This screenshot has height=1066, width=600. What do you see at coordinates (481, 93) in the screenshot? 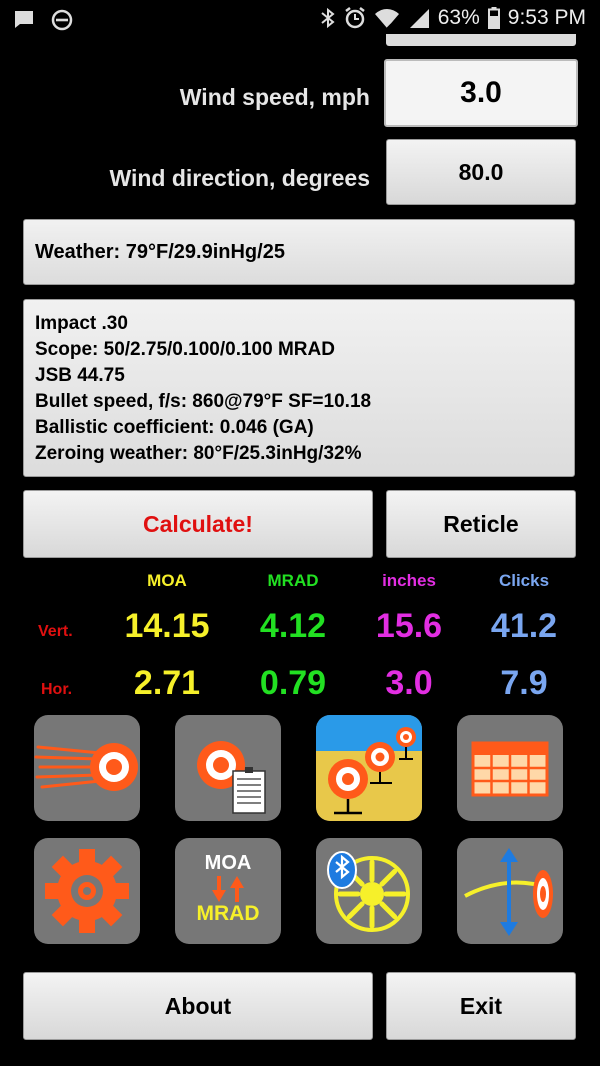
I see `wind-speed-input: 3.0` at bounding box center [481, 93].